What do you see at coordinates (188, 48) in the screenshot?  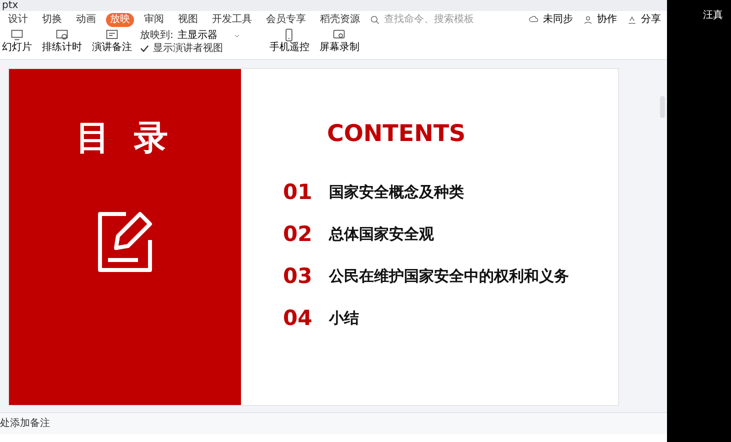 I see `checkbox-label: 显示演讲者视图` at bounding box center [188, 48].